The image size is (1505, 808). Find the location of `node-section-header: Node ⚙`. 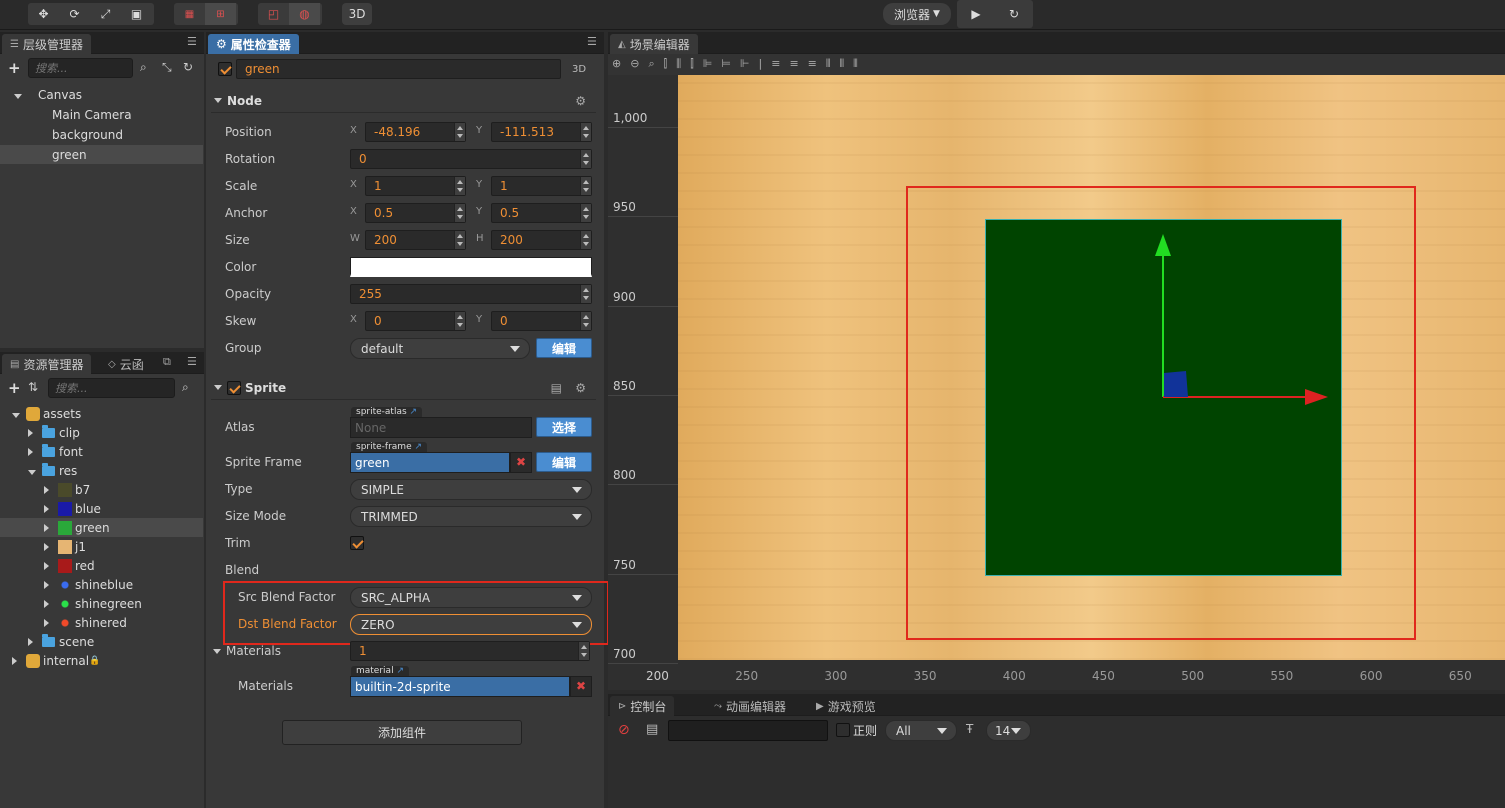

node-section-header: Node ⚙ is located at coordinates (403, 101).